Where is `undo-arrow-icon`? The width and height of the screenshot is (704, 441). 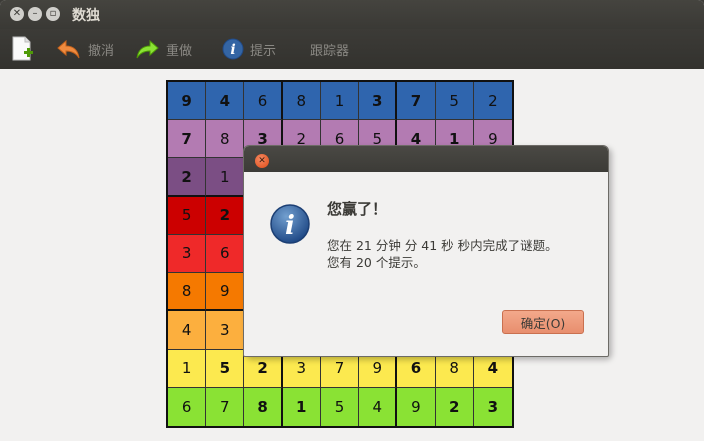
undo-arrow-icon is located at coordinates (68, 49).